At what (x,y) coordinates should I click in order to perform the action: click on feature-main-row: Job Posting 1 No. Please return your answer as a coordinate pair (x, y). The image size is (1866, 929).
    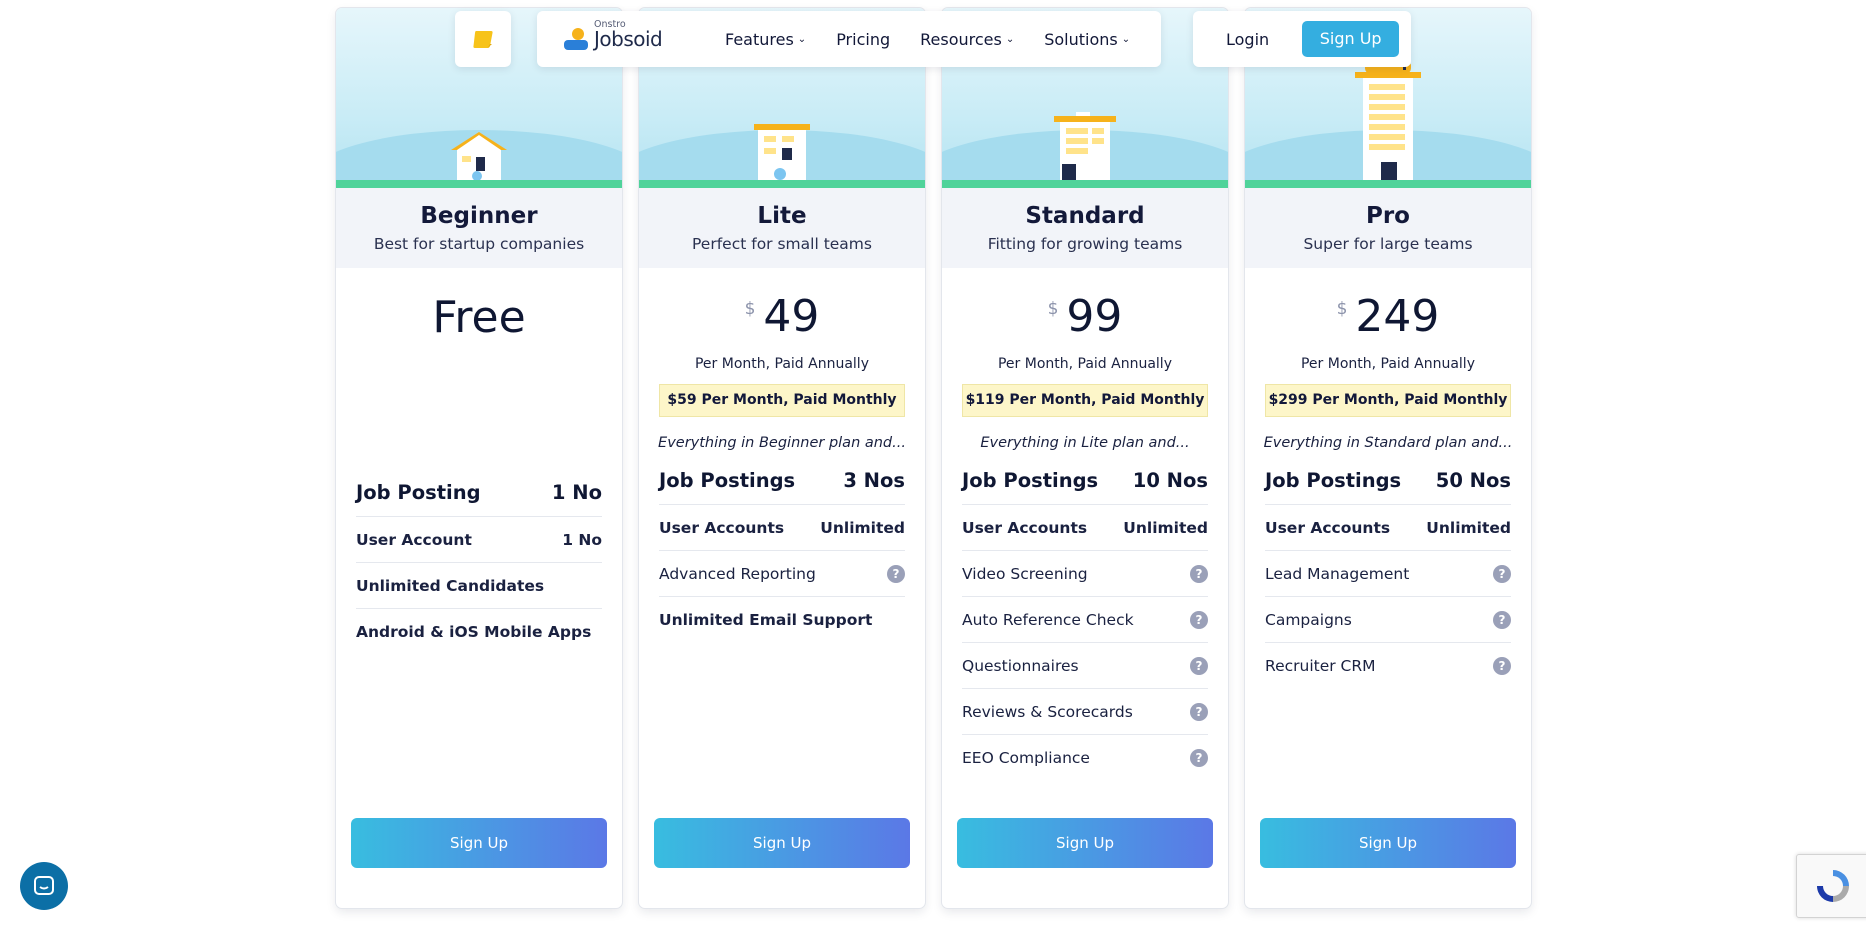
    Looking at the image, I should click on (479, 493).